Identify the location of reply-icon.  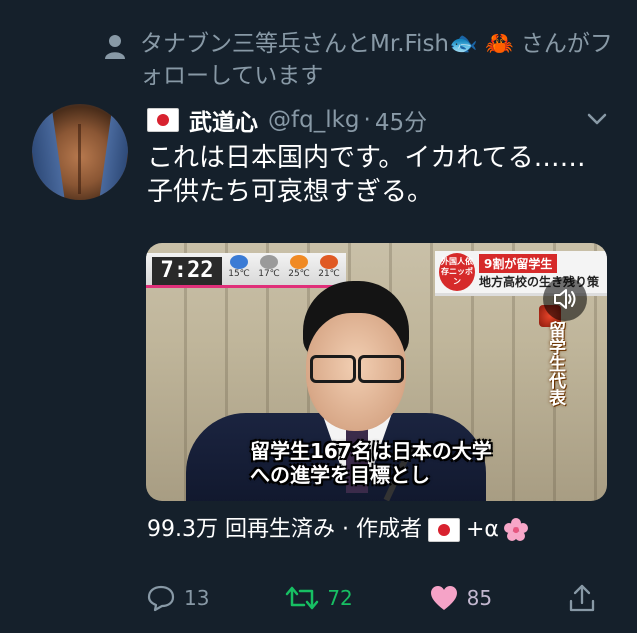
(161, 598).